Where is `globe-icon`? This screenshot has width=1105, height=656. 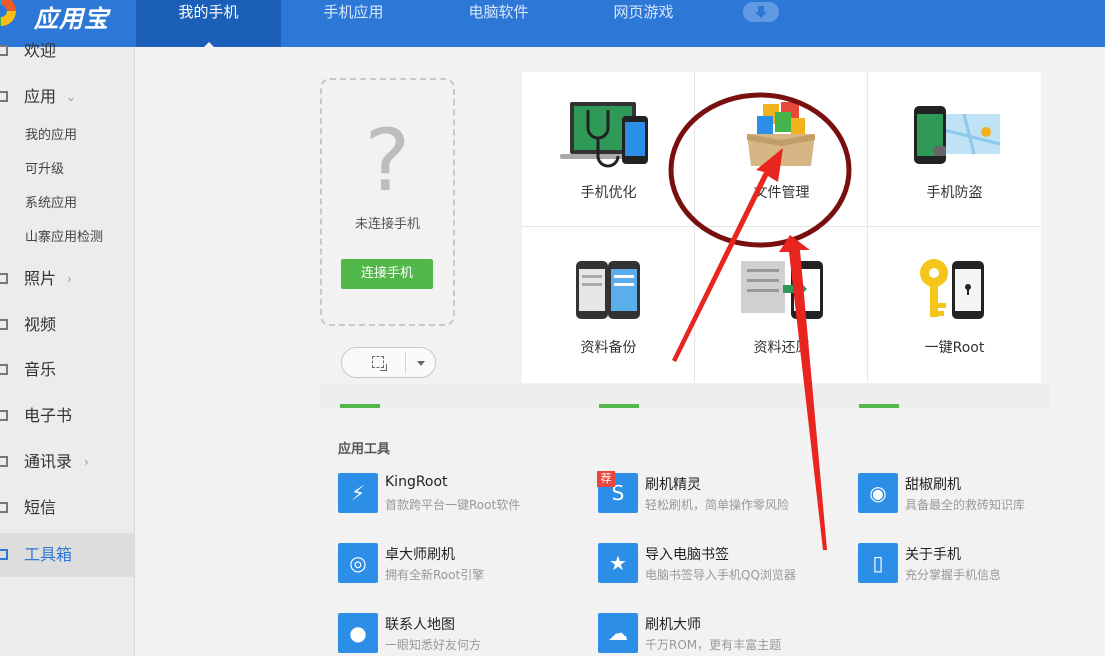
globe-icon is located at coordinates (358, 563).